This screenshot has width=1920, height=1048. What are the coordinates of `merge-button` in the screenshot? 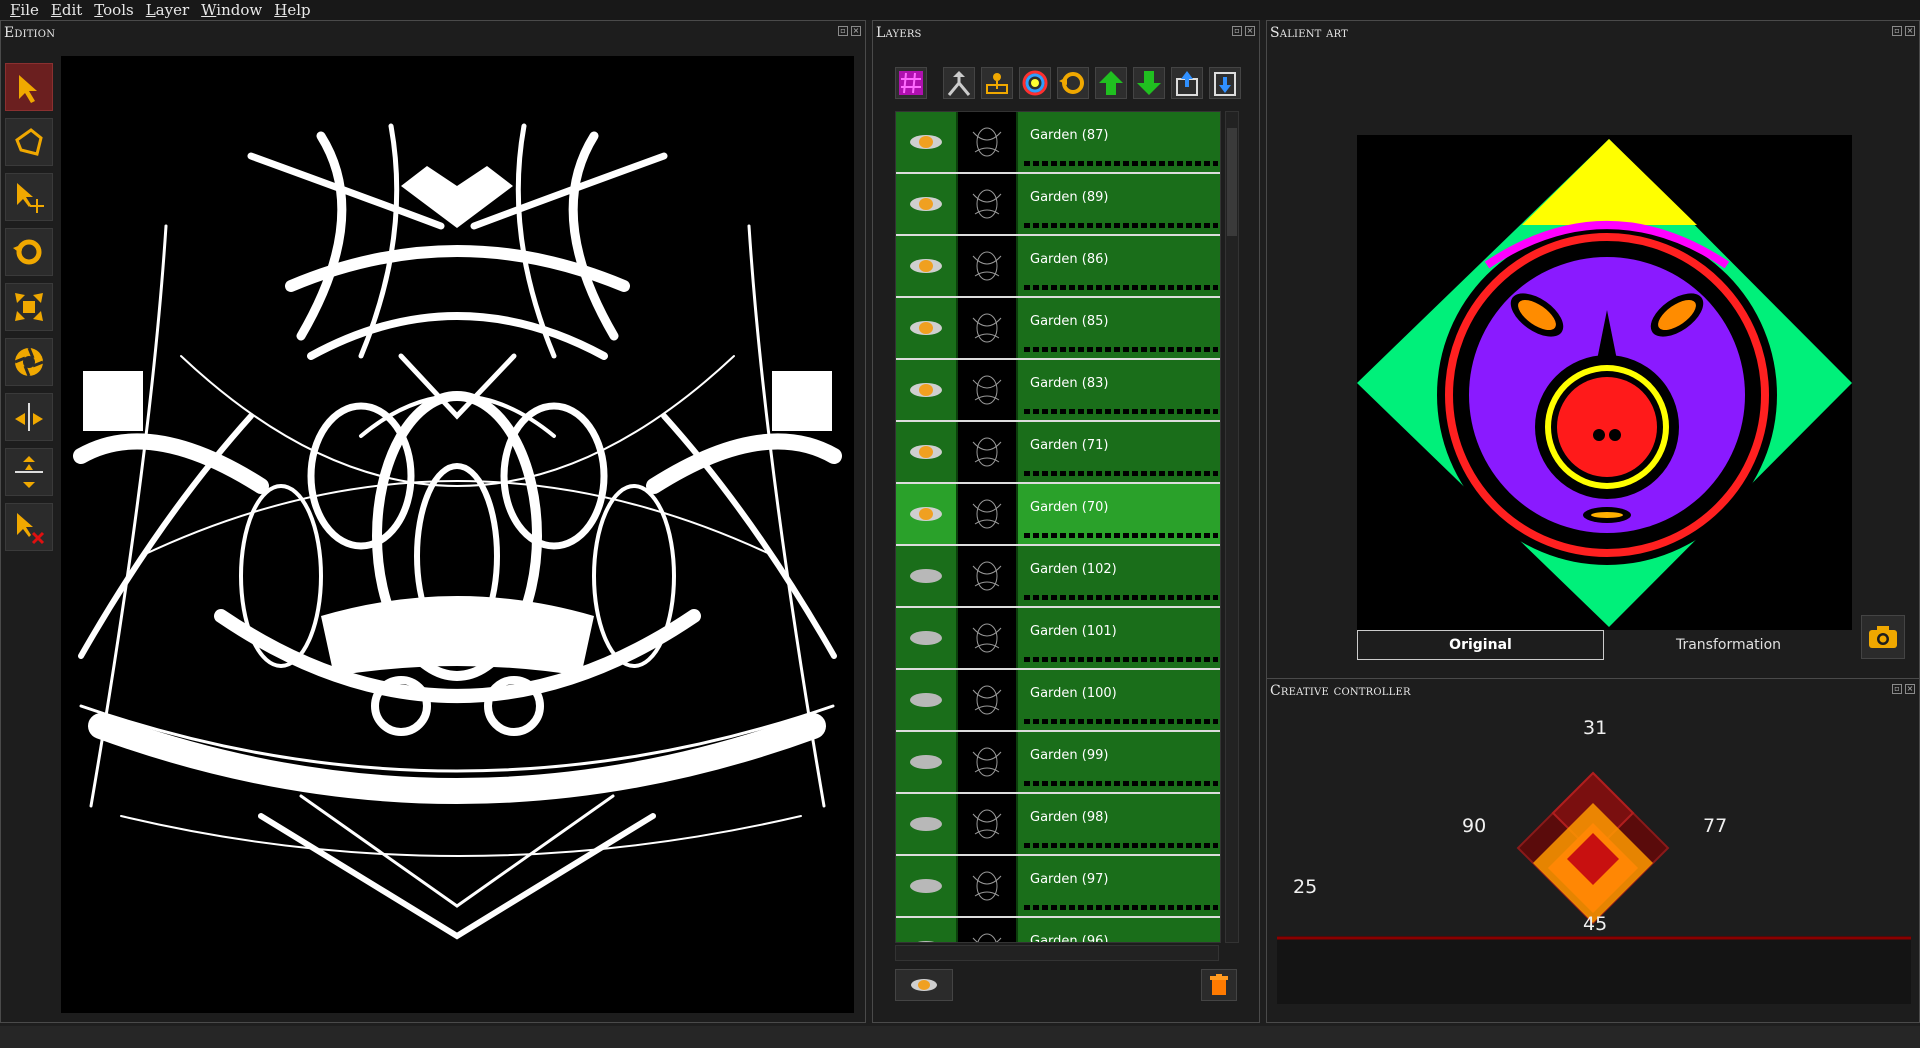 It's located at (959, 83).